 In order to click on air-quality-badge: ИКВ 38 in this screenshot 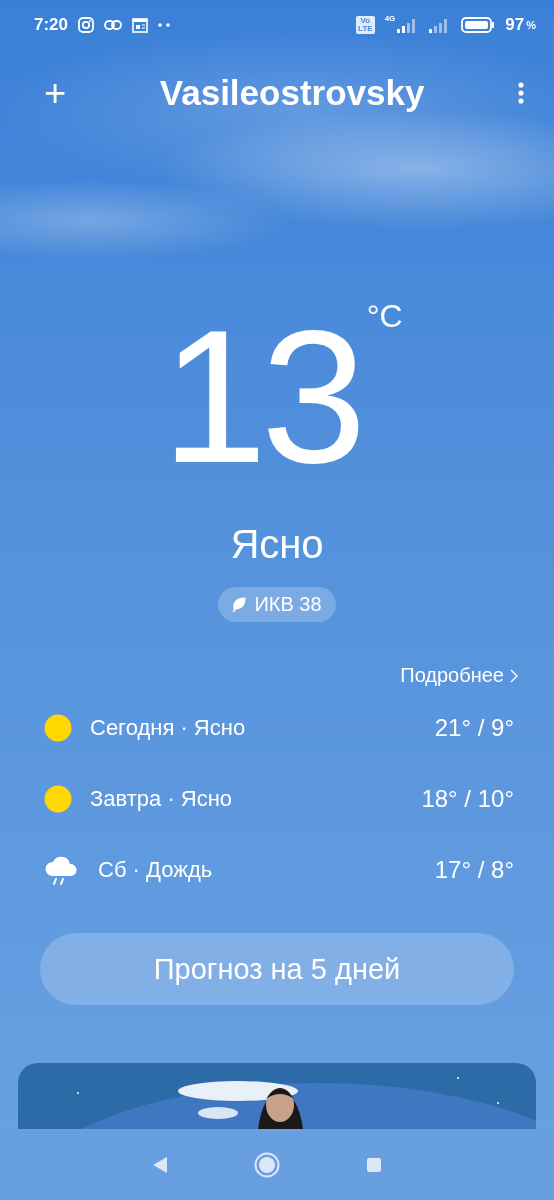, I will do `click(277, 604)`.